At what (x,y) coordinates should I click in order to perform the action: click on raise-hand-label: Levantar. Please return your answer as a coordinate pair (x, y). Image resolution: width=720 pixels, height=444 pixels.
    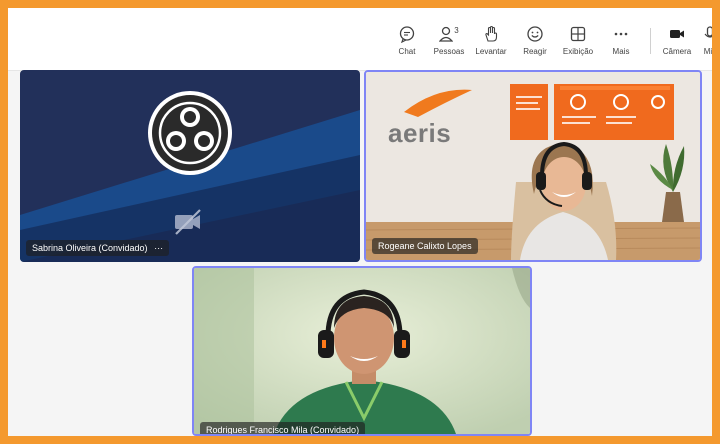
    Looking at the image, I should click on (491, 51).